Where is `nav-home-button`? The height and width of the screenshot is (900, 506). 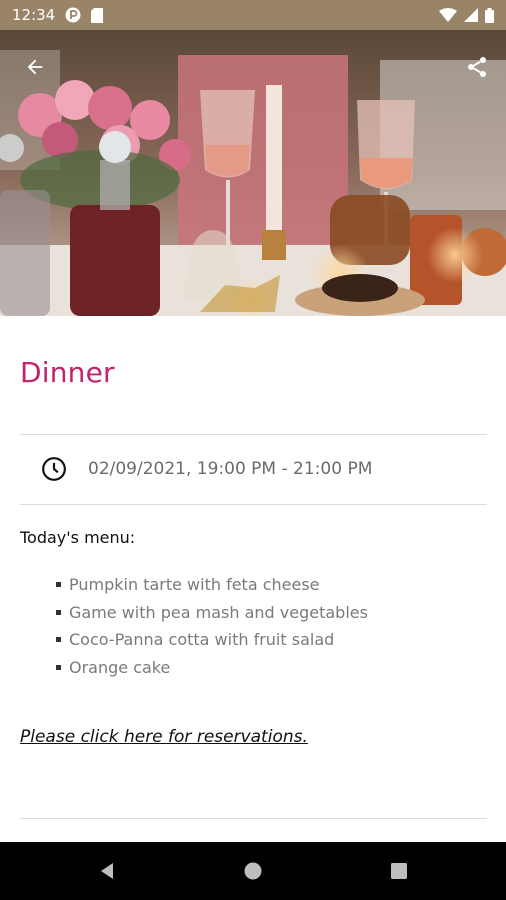
nav-home-button is located at coordinates (253, 871).